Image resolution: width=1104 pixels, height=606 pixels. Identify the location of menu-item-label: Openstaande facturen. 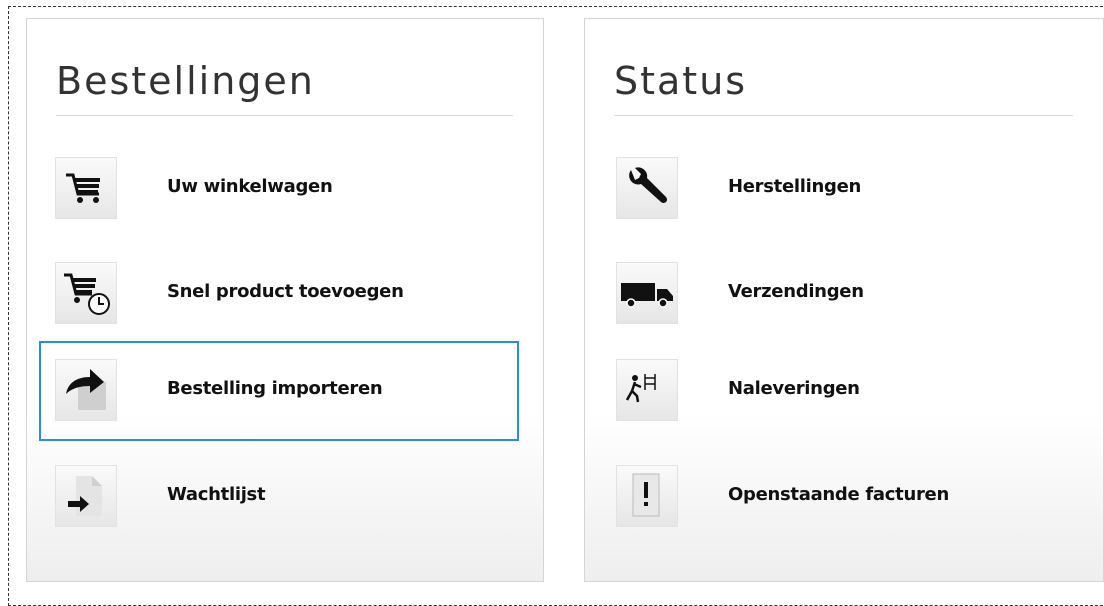
(838, 494).